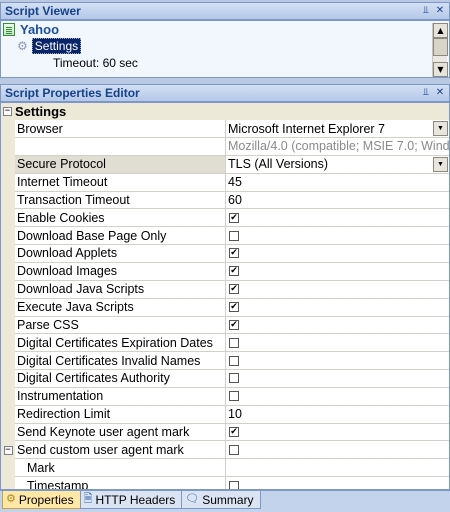 The image size is (450, 512). I want to click on property-row-browser: Browser Microsoft Internet Explorer 7 ▼, so click(225, 129).